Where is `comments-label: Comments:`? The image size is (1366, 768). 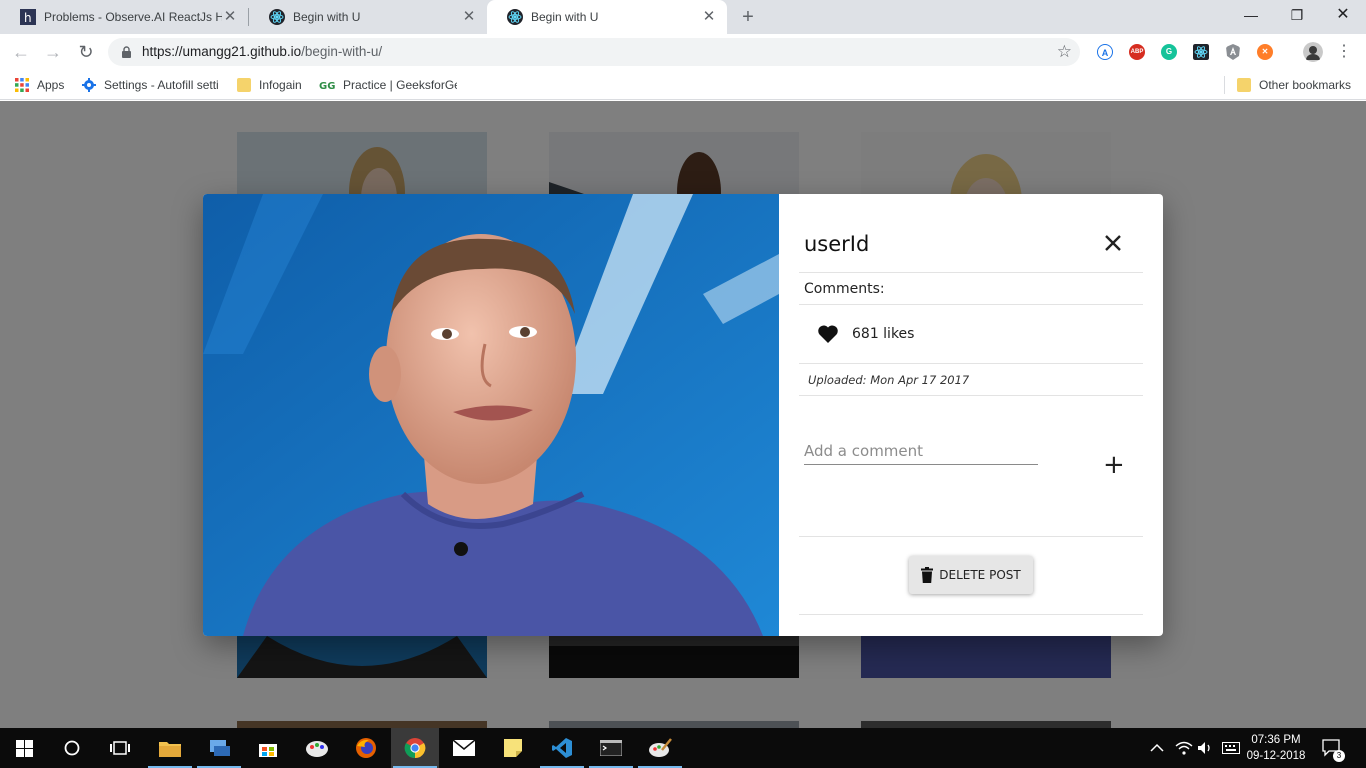 comments-label: Comments: is located at coordinates (844, 289).